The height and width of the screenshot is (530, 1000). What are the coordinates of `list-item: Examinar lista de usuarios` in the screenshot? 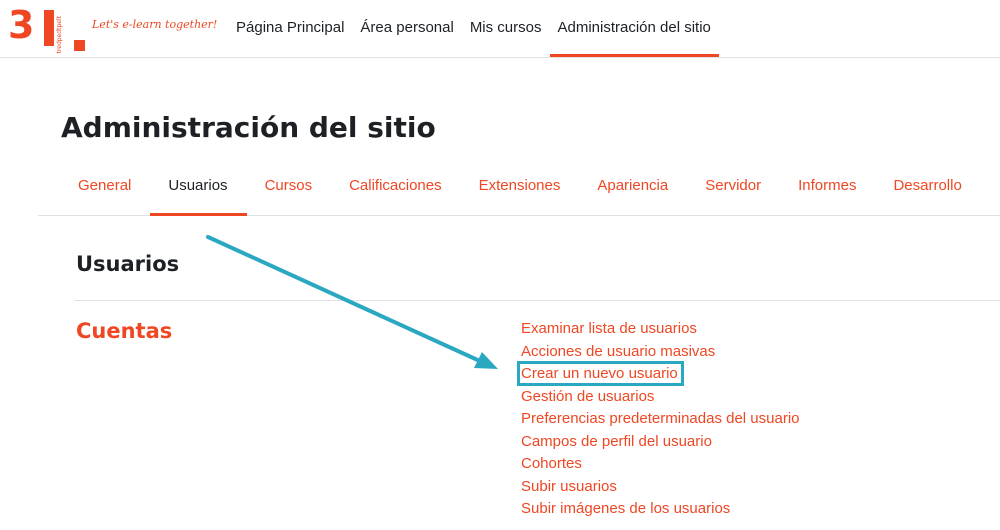 It's located at (660, 329).